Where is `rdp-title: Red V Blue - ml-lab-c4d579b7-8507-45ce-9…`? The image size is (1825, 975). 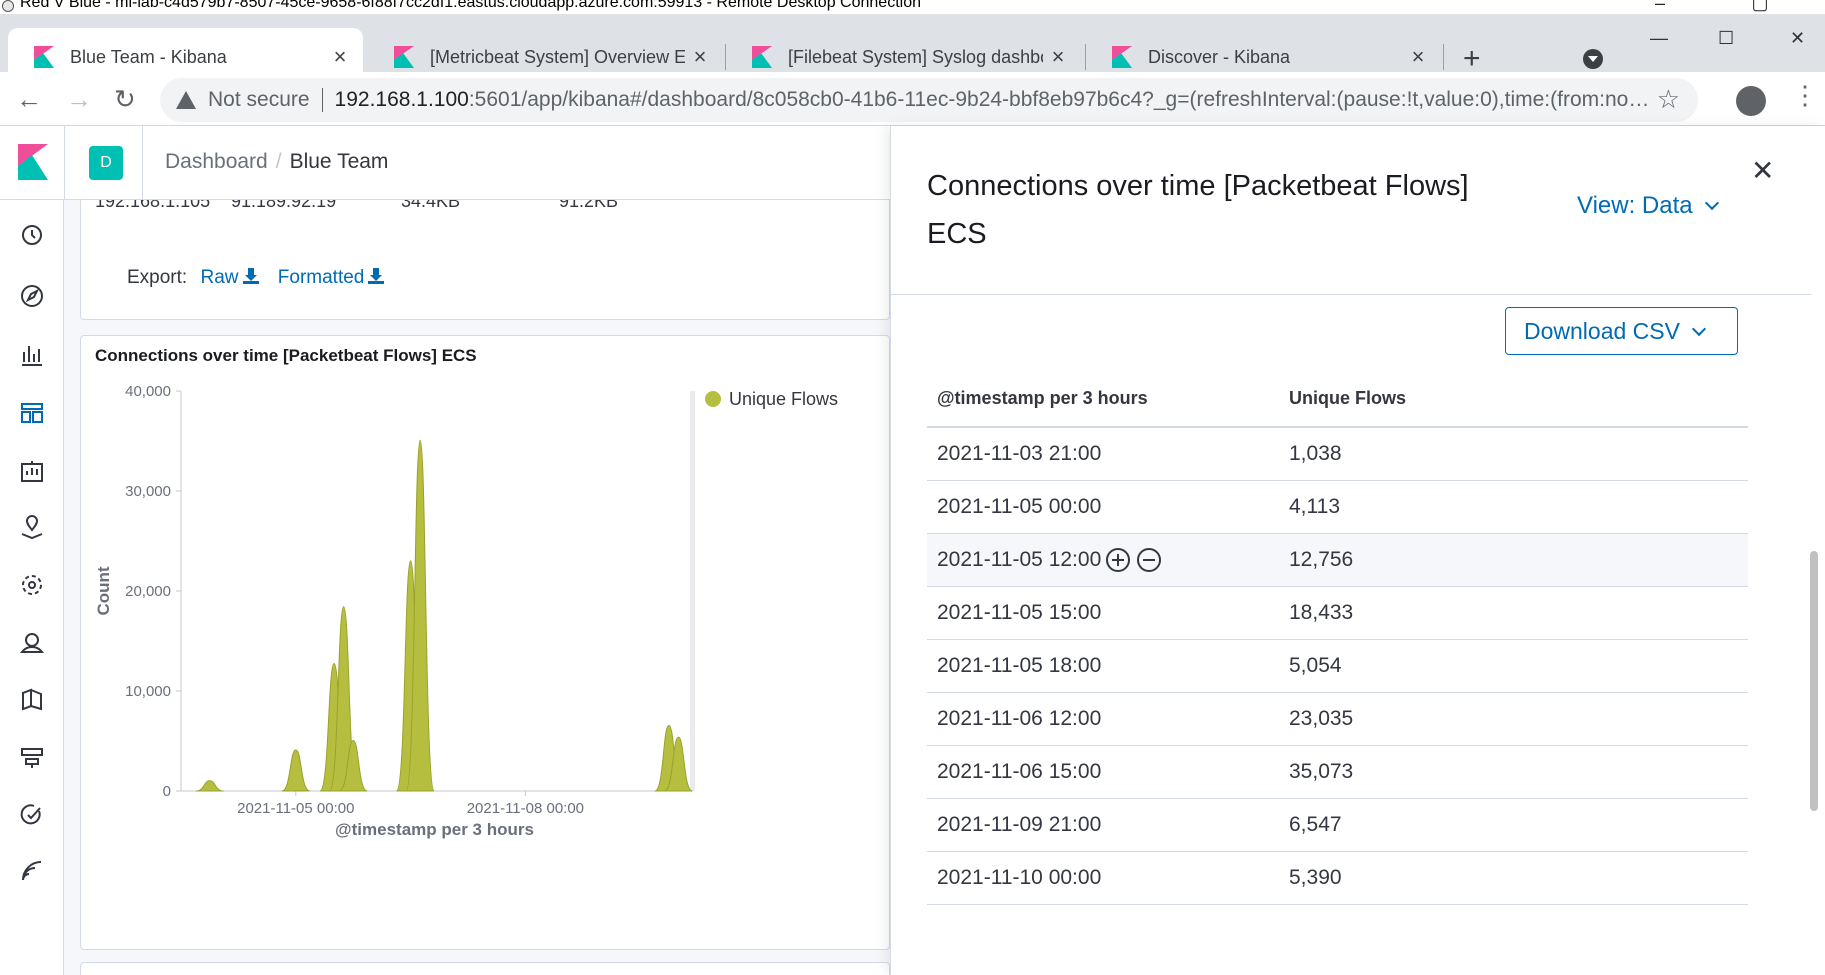 rdp-title: Red V Blue - ml-lab-c4d579b7-8507-45ce-9… is located at coordinates (470, 5).